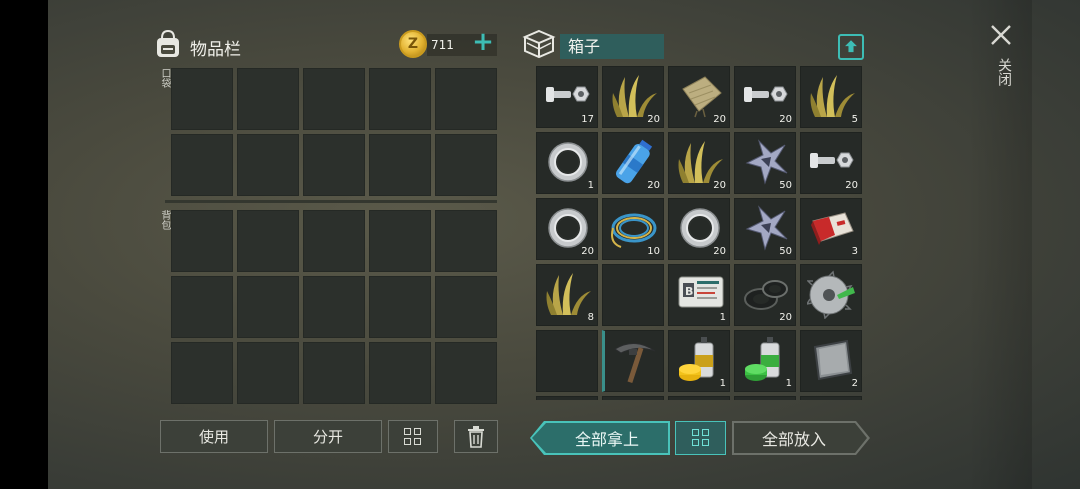  Describe the element at coordinates (653, 251) in the screenshot. I see `item-quantity: 10` at that location.